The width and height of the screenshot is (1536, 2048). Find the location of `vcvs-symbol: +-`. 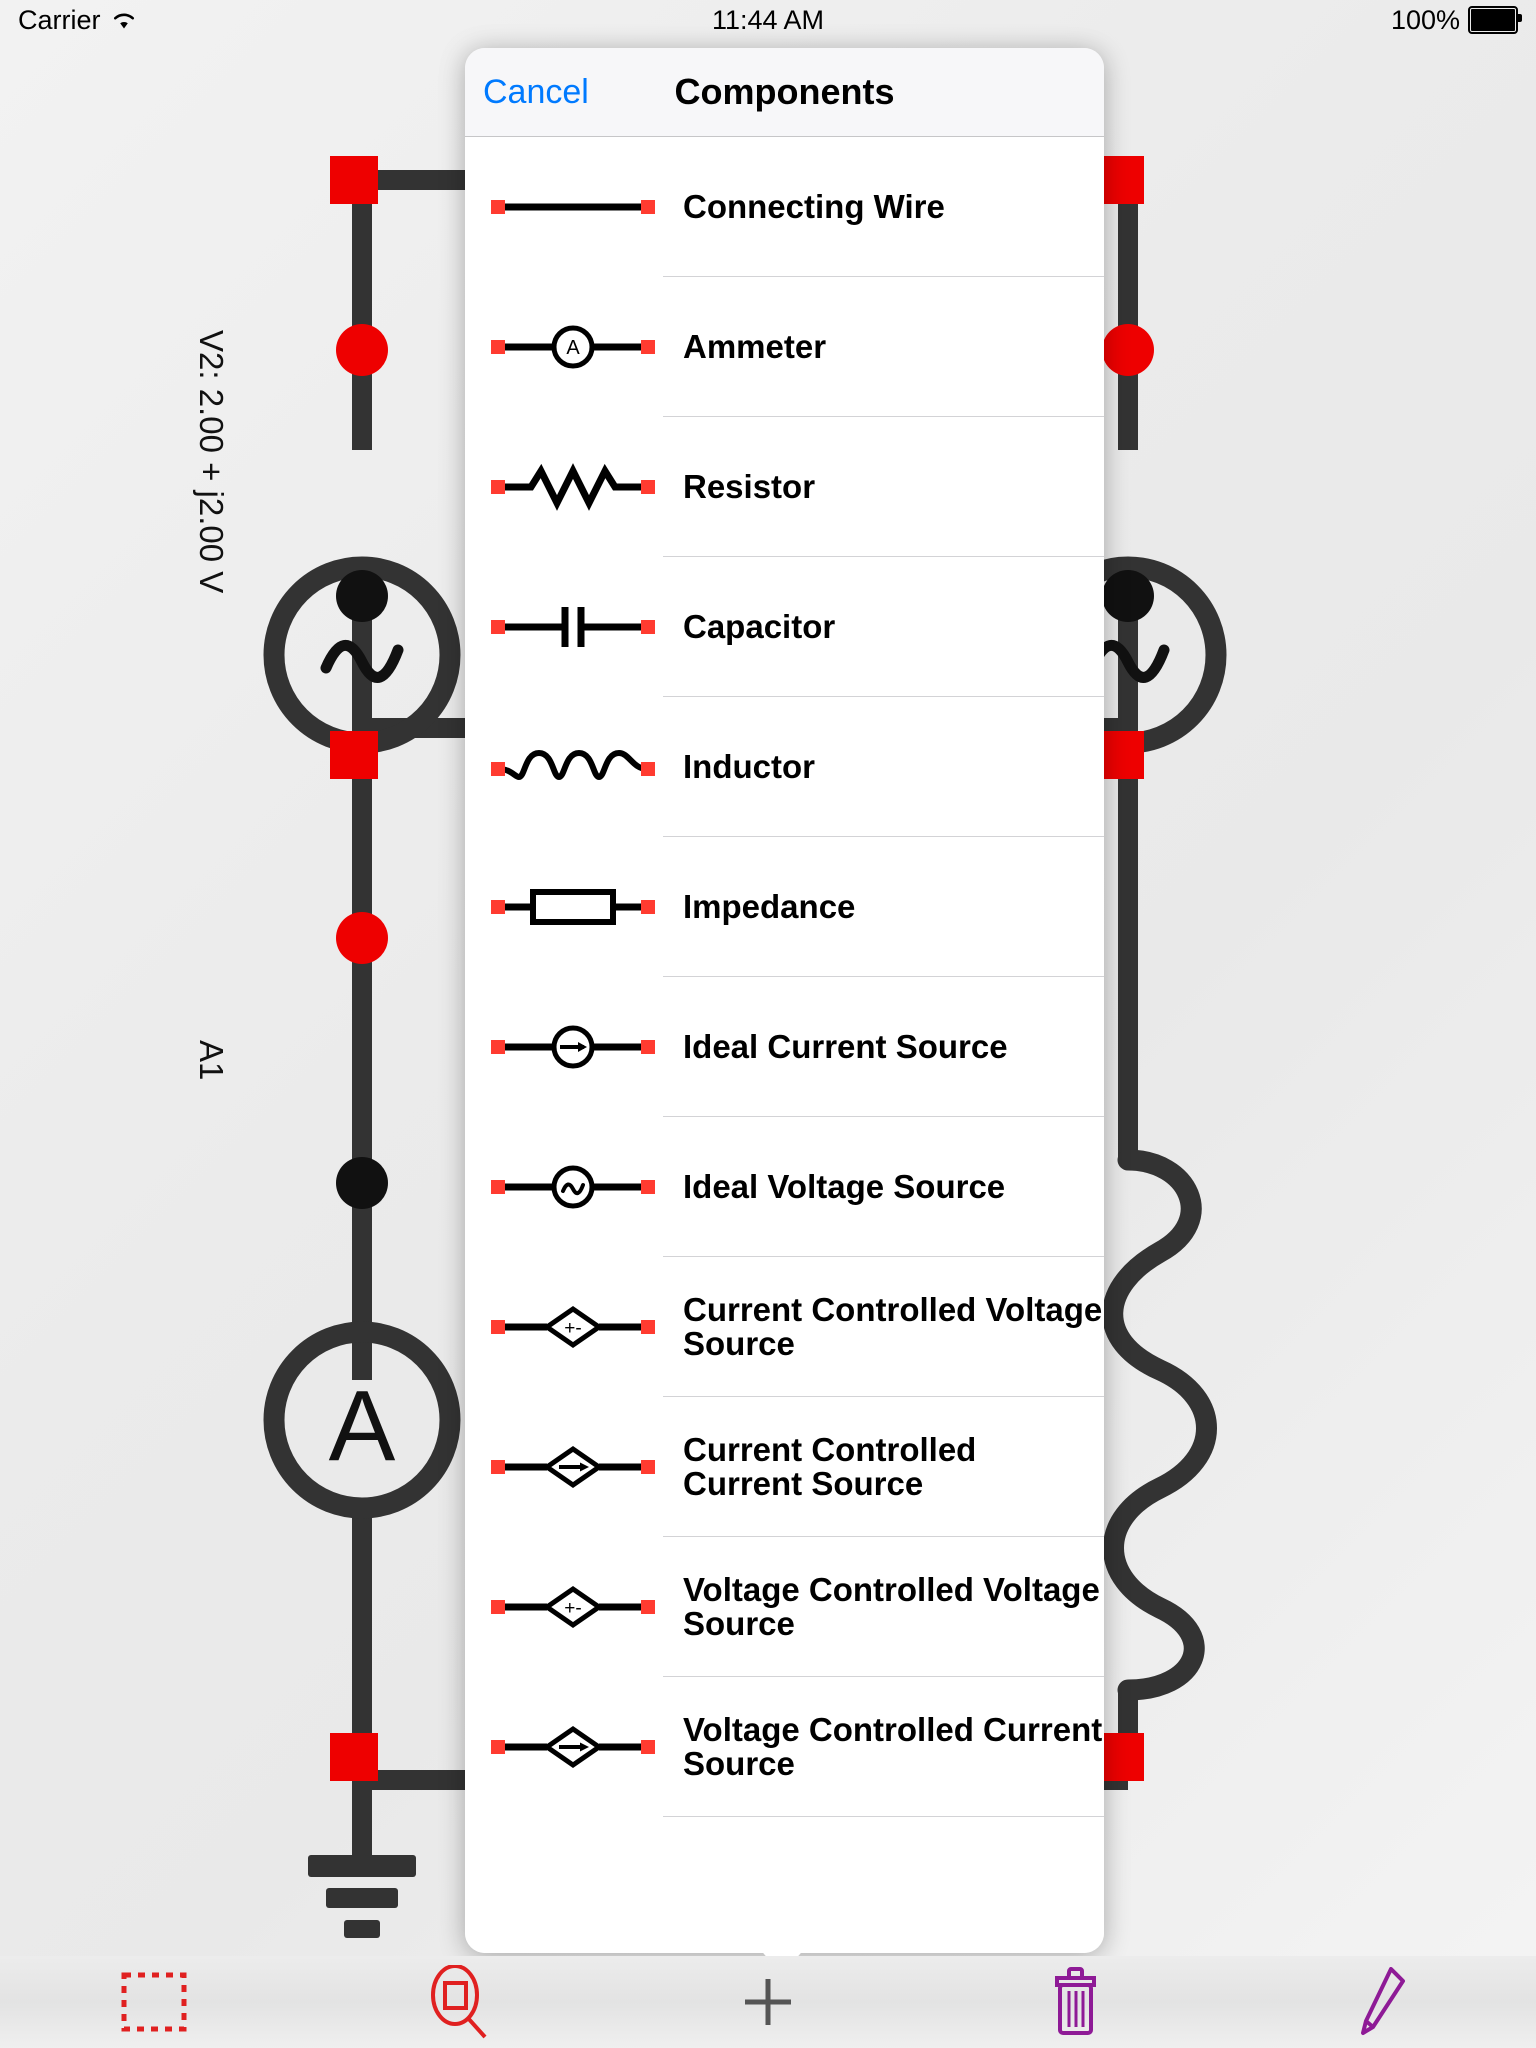

vcvs-symbol: +- is located at coordinates (573, 1607).